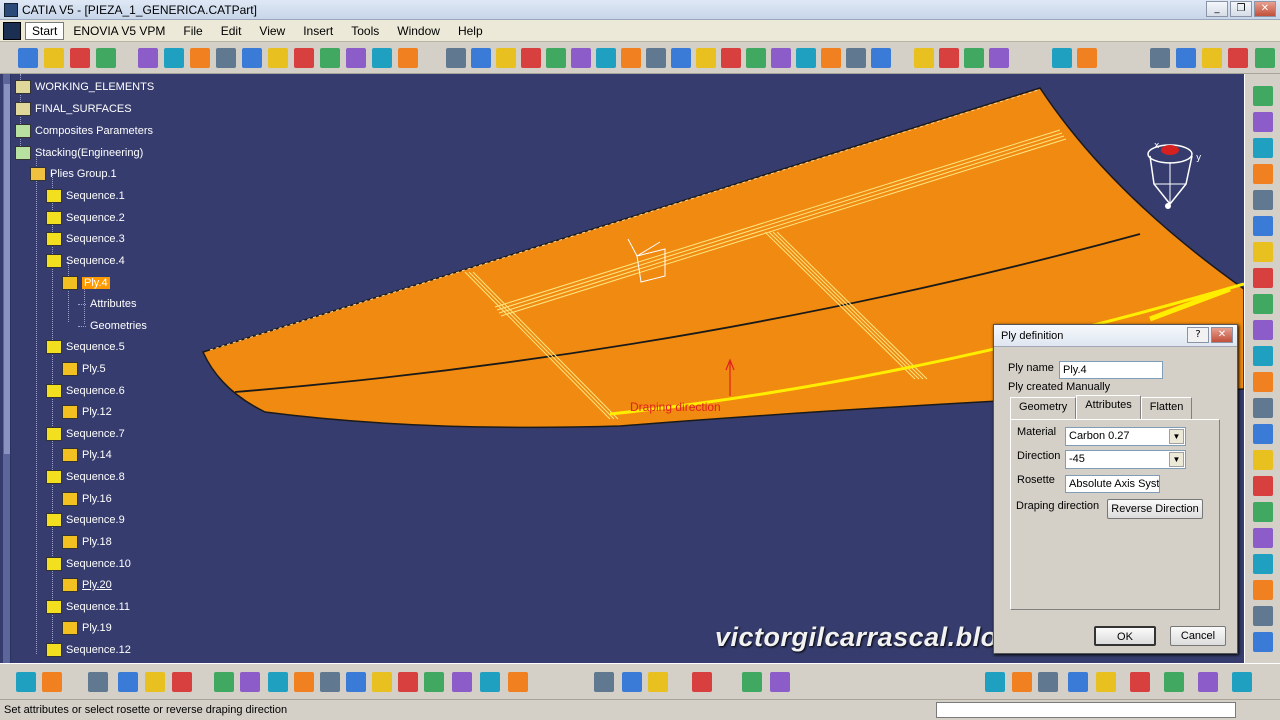  Describe the element at coordinates (231, 31) in the screenshot. I see `menu-edit: Edit` at that location.